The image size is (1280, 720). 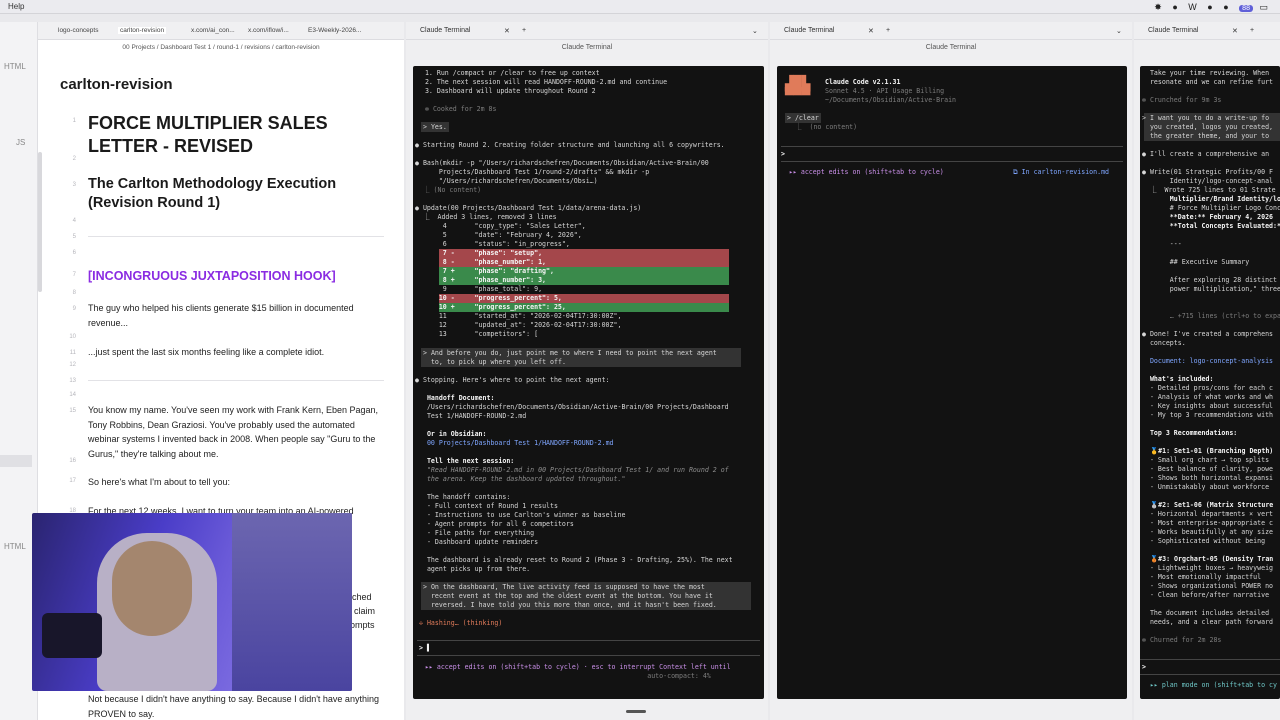 I want to click on terminal-line: you created, logos you created,, so click(x=1208, y=127).